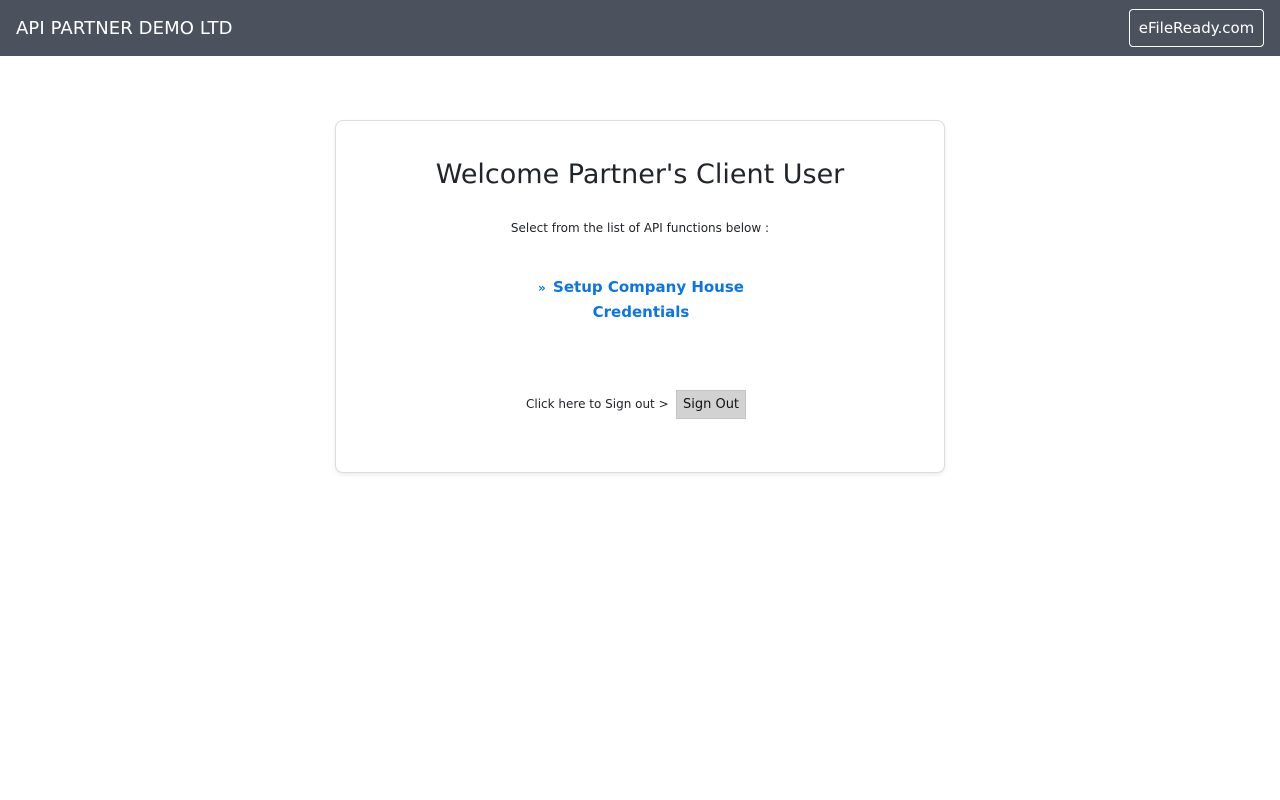 The height and width of the screenshot is (800, 1280). Describe the element at coordinates (641, 312) in the screenshot. I see `function-label-line2: Credentials` at that location.